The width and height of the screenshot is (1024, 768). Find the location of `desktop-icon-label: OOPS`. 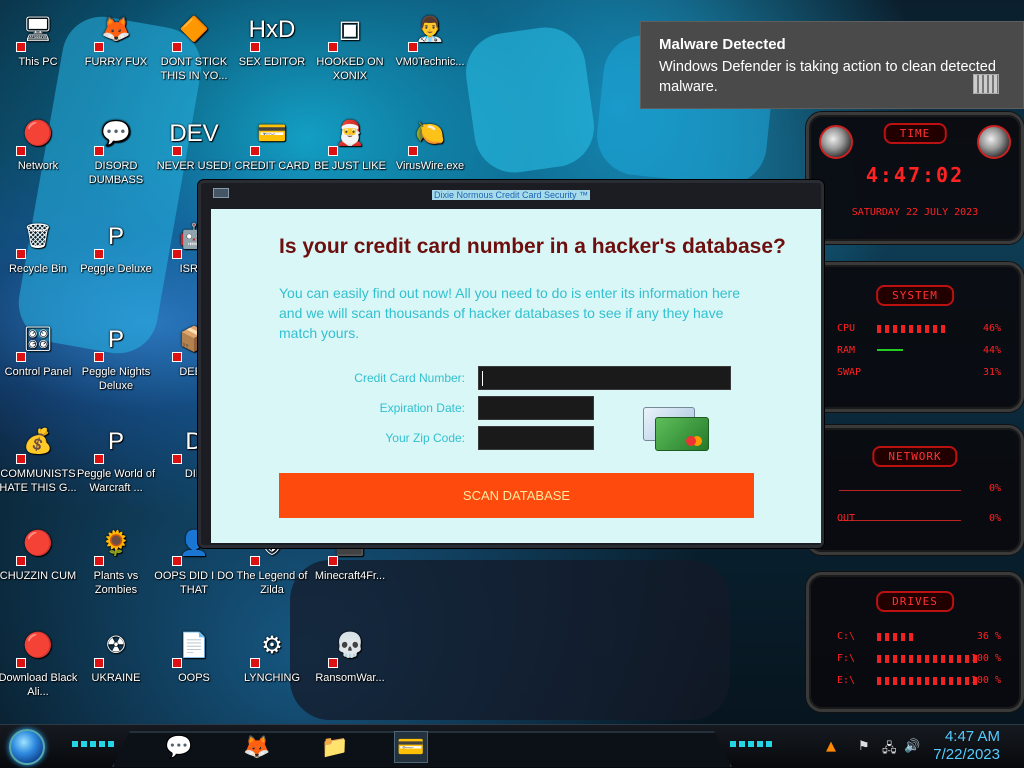

desktop-icon-label: OOPS is located at coordinates (194, 678).